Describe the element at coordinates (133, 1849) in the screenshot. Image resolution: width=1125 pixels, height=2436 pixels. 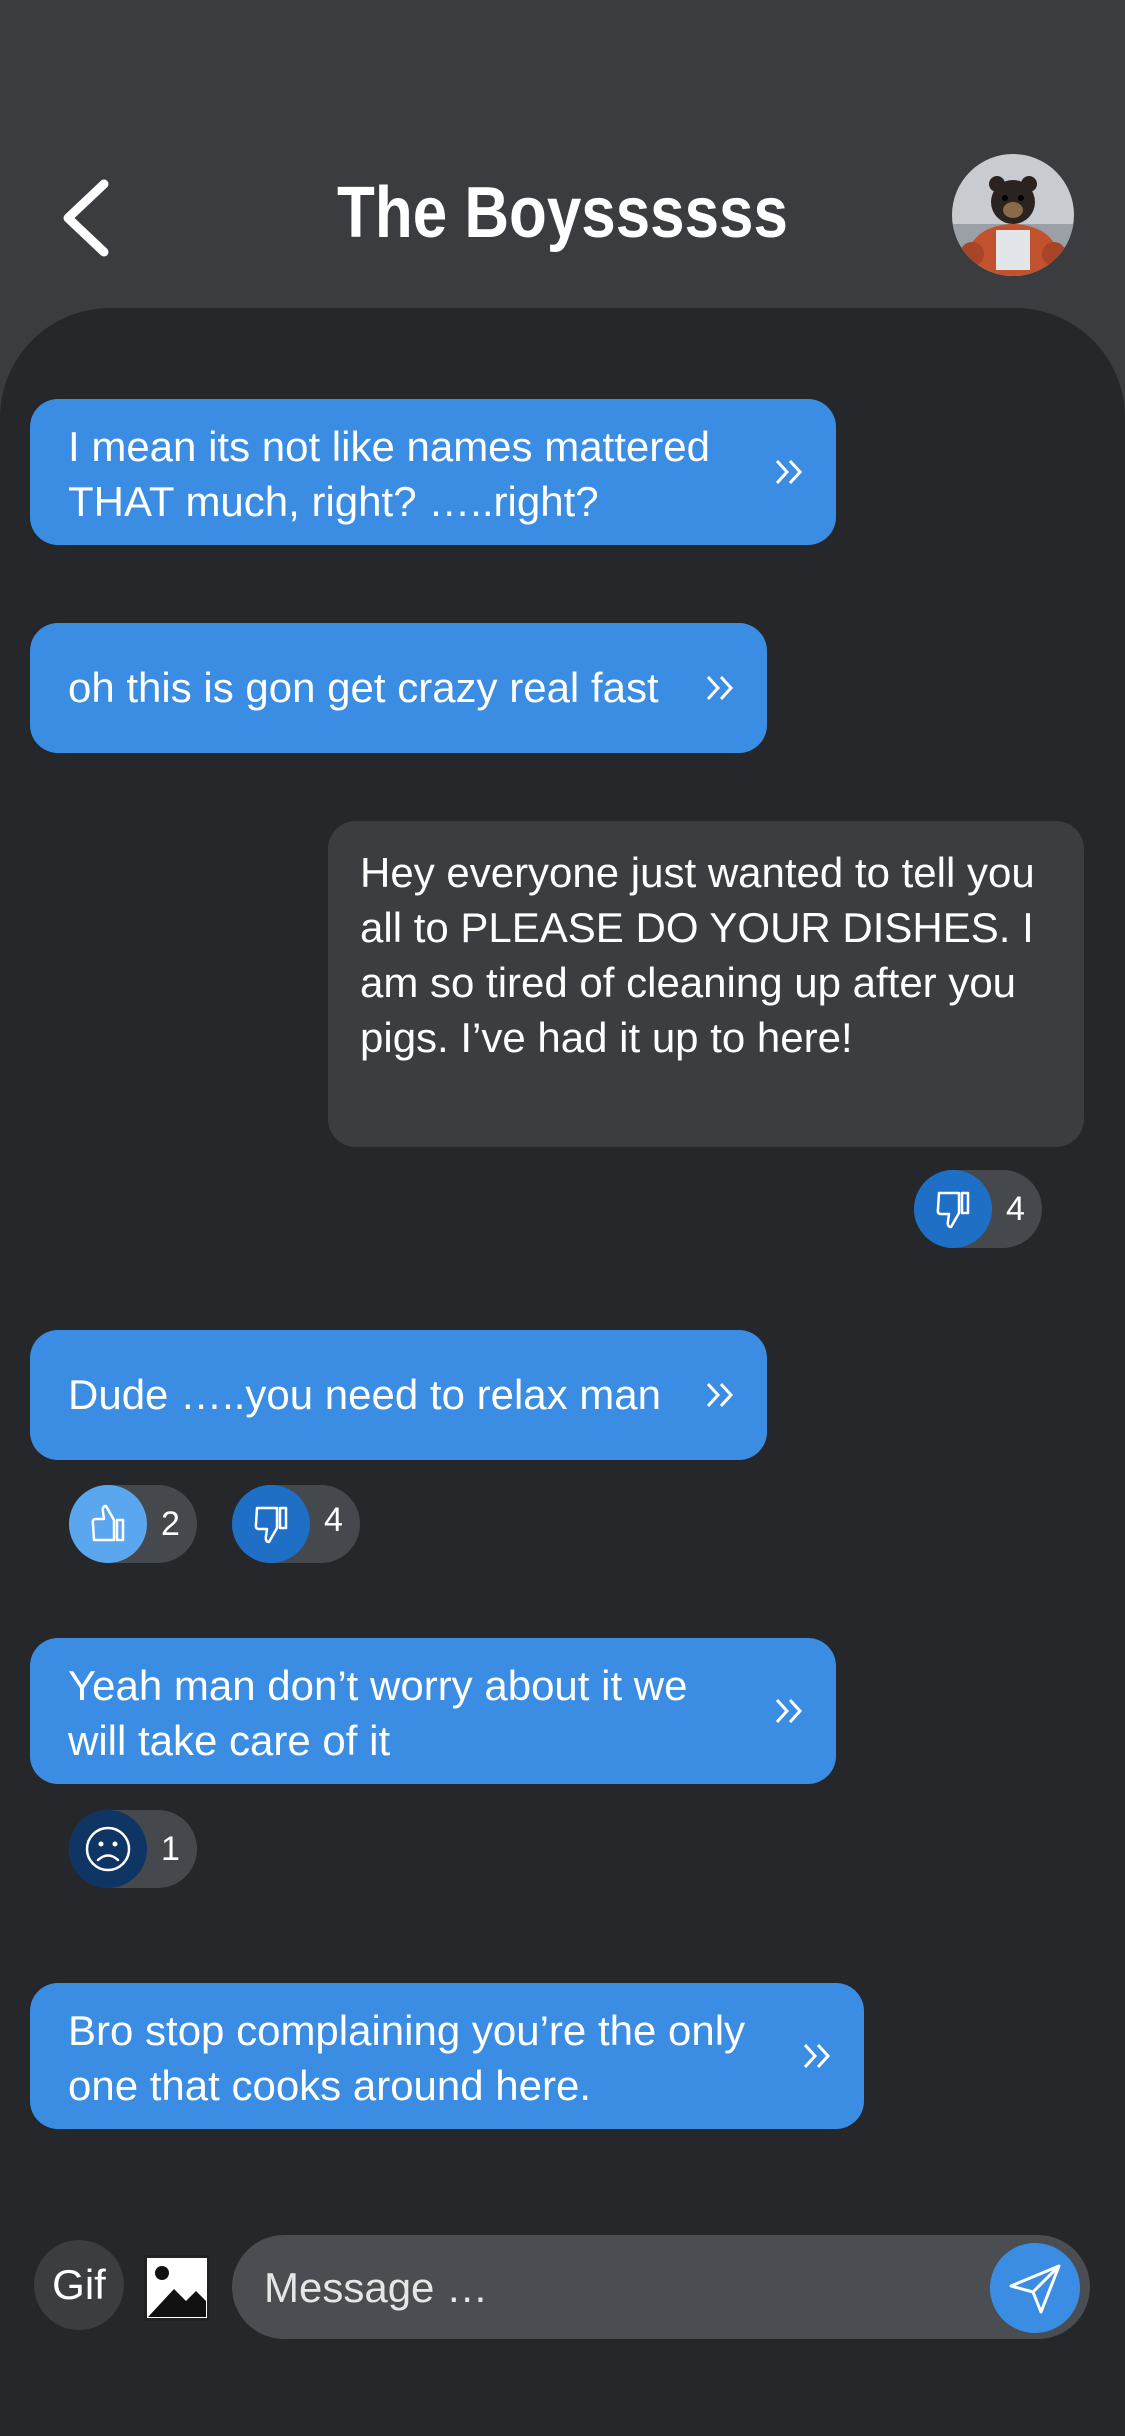
I see `reaction-sad: 1` at that location.